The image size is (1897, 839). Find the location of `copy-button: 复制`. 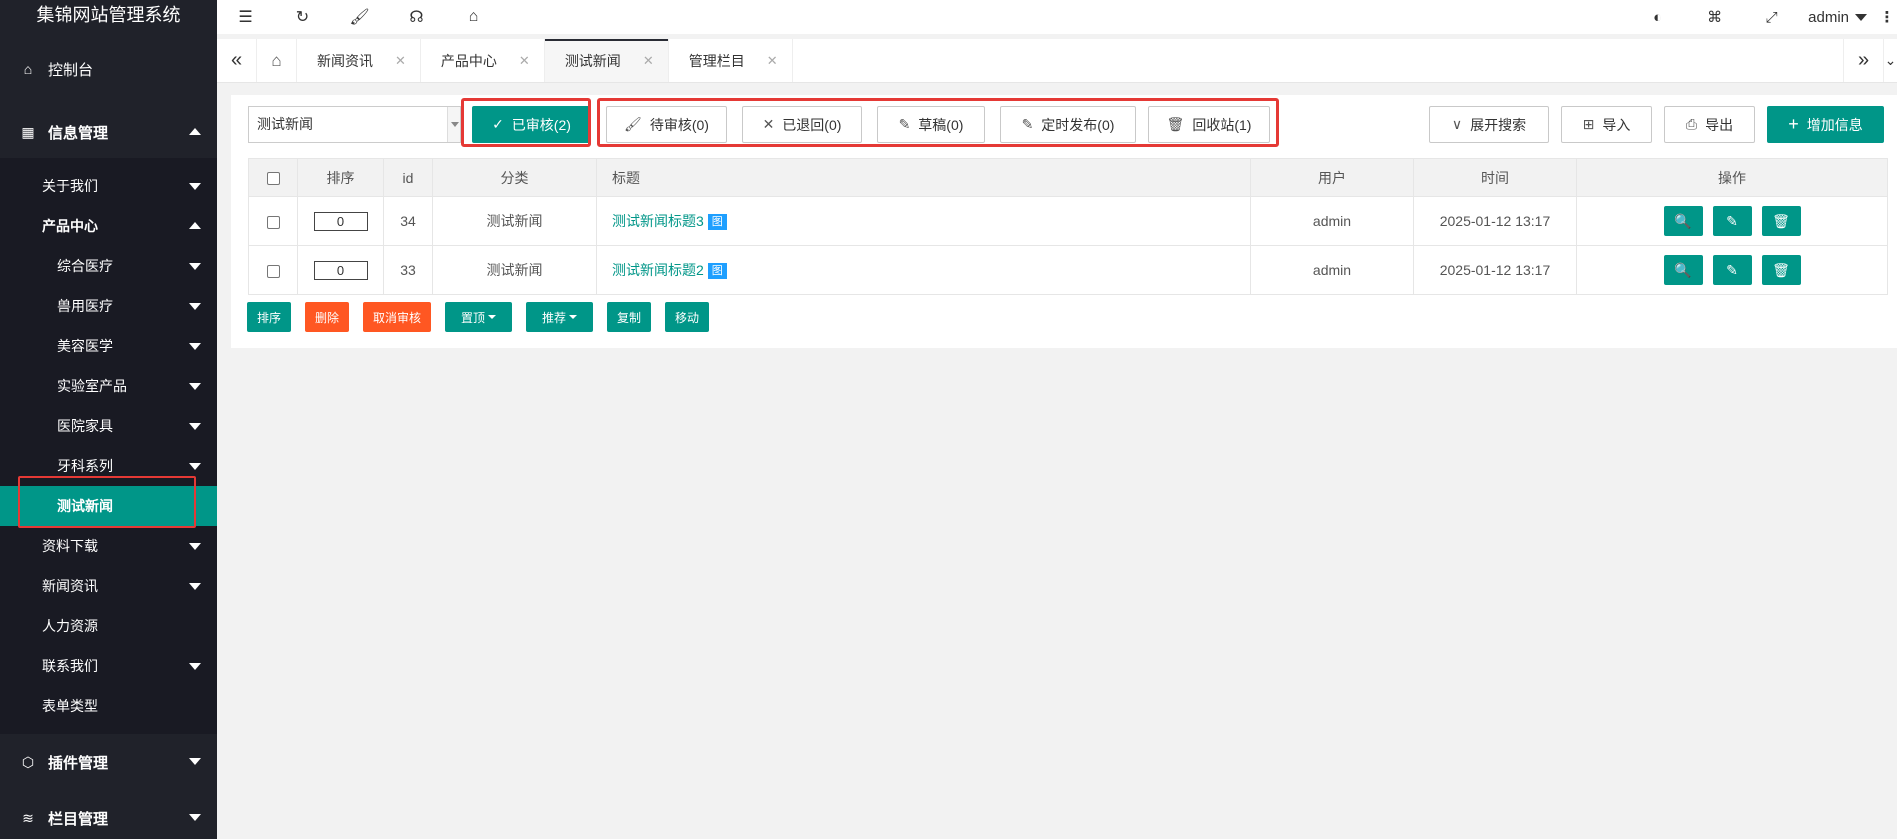

copy-button: 复制 is located at coordinates (629, 317).